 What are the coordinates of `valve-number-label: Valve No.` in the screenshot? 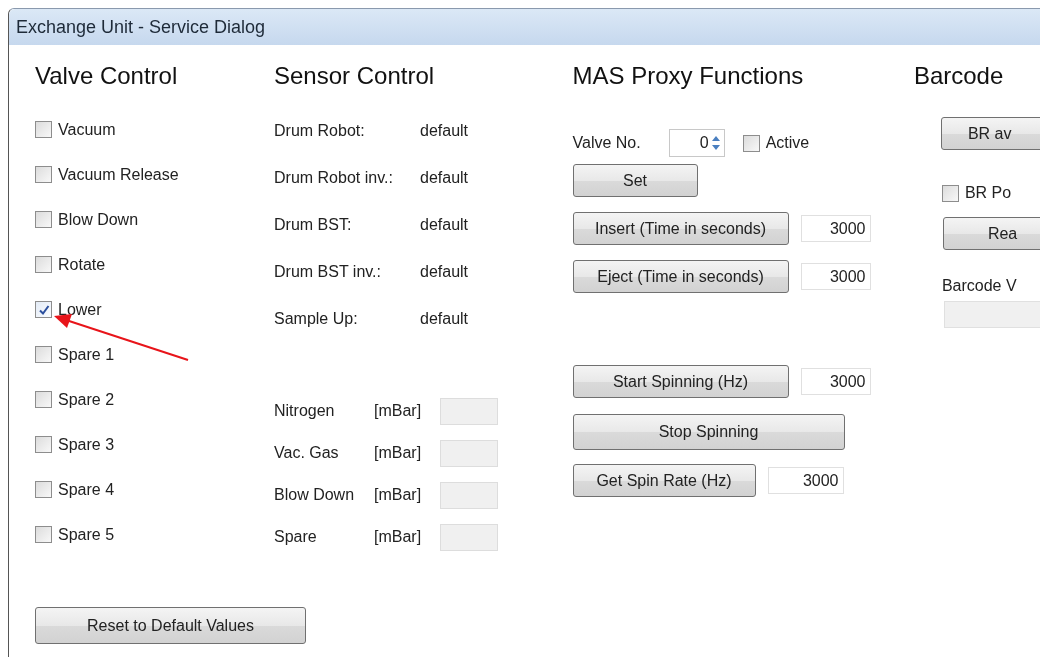 It's located at (606, 143).